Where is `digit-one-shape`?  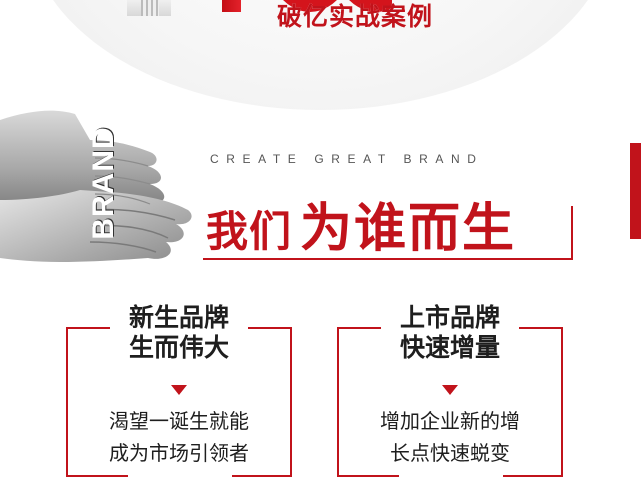
digit-one-shape is located at coordinates (231, 6).